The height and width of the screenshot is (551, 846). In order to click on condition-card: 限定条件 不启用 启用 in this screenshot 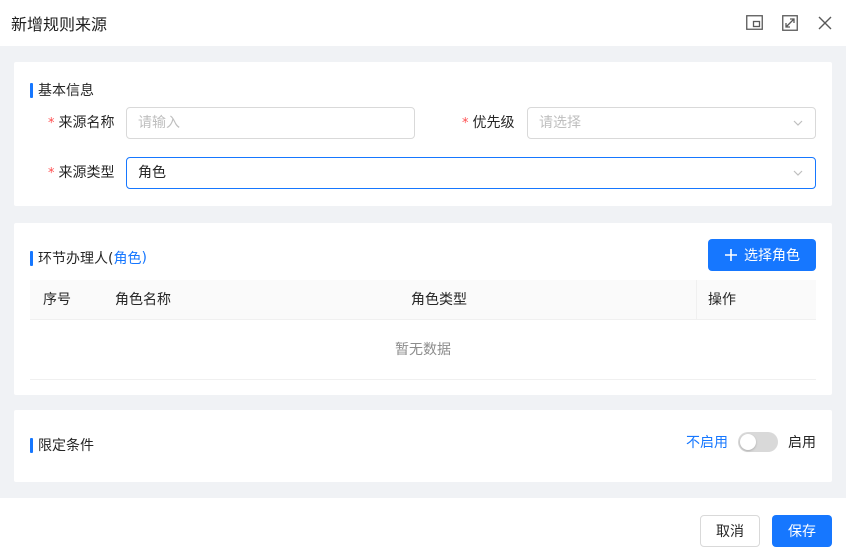, I will do `click(423, 446)`.